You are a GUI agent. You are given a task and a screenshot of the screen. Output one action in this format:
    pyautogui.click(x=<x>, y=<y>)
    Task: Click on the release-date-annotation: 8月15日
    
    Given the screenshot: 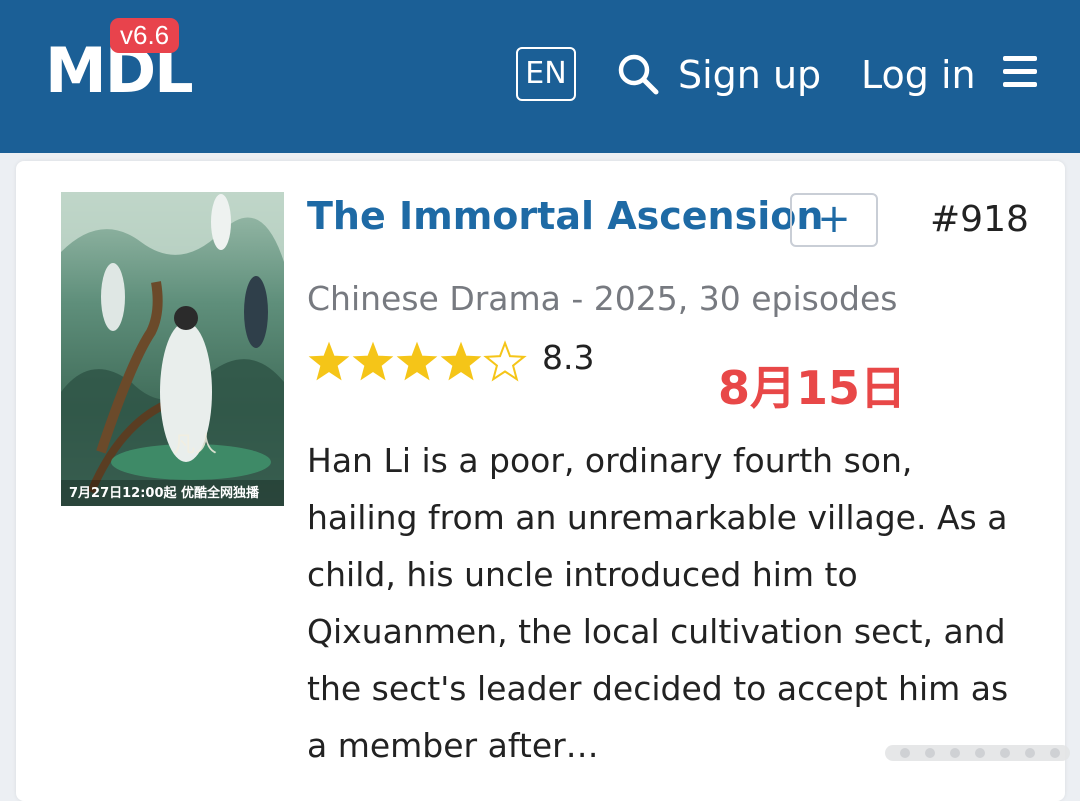 What is the action you would take?
    pyautogui.click(x=812, y=388)
    